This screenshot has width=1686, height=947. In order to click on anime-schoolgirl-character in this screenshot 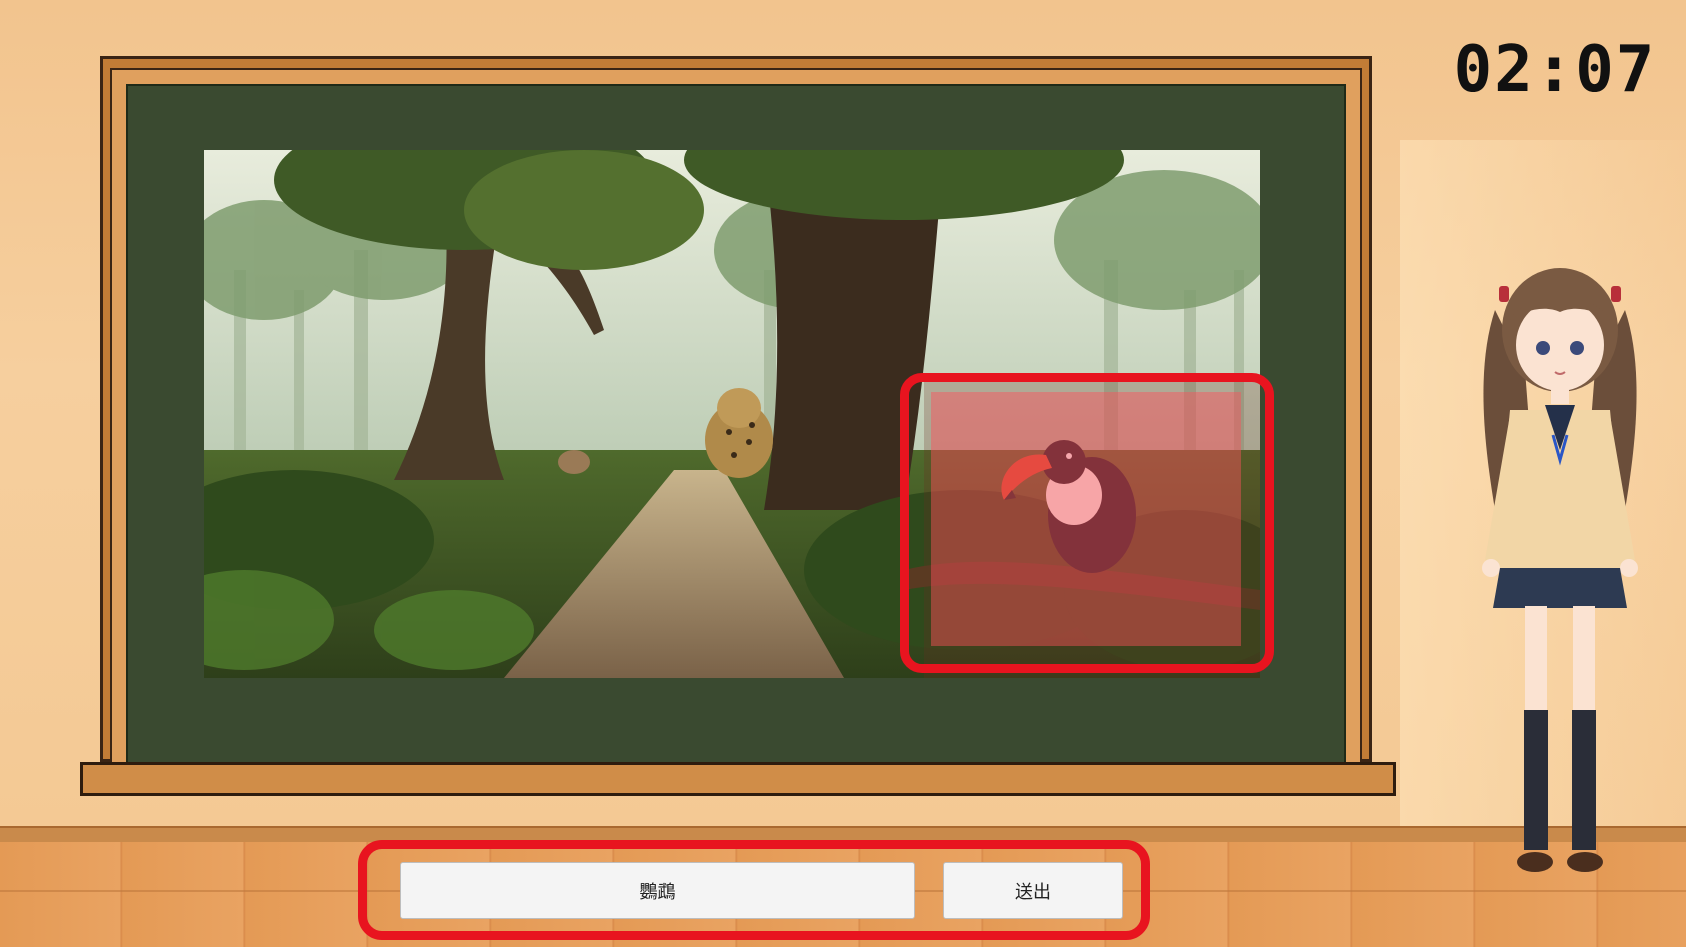, I will do `click(1560, 585)`.